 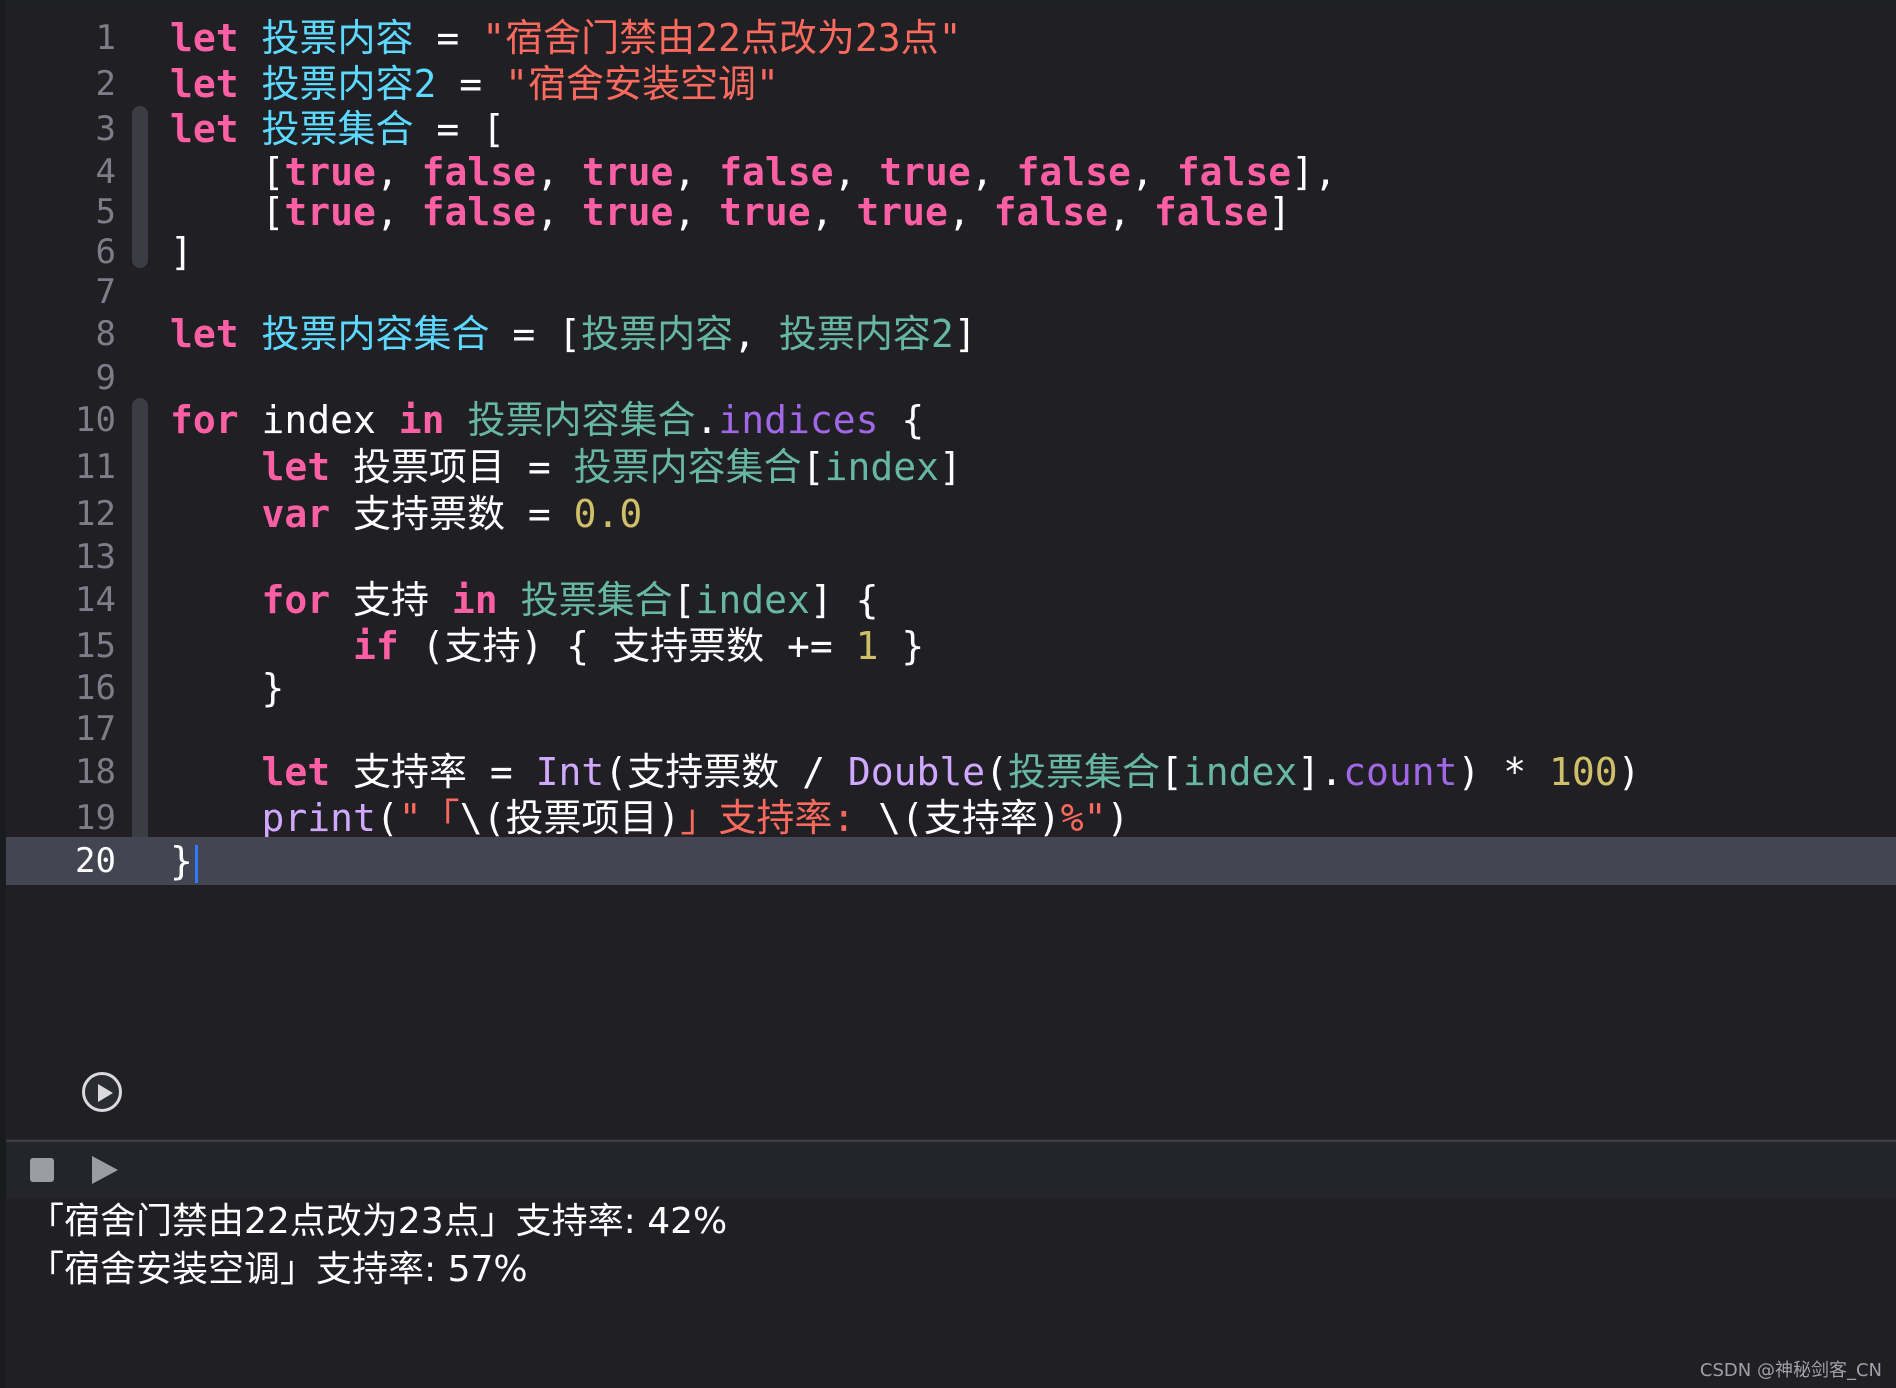 What do you see at coordinates (722, 38) in the screenshot?
I see `code-token-str: "宿舍门禁由22点改为23点"` at bounding box center [722, 38].